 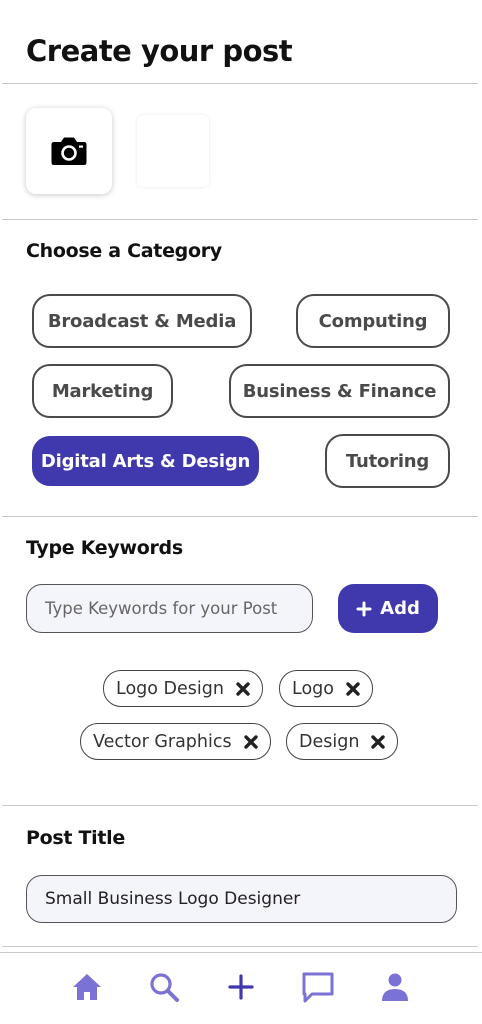 I want to click on keyword-tag: Design, so click(x=342, y=741).